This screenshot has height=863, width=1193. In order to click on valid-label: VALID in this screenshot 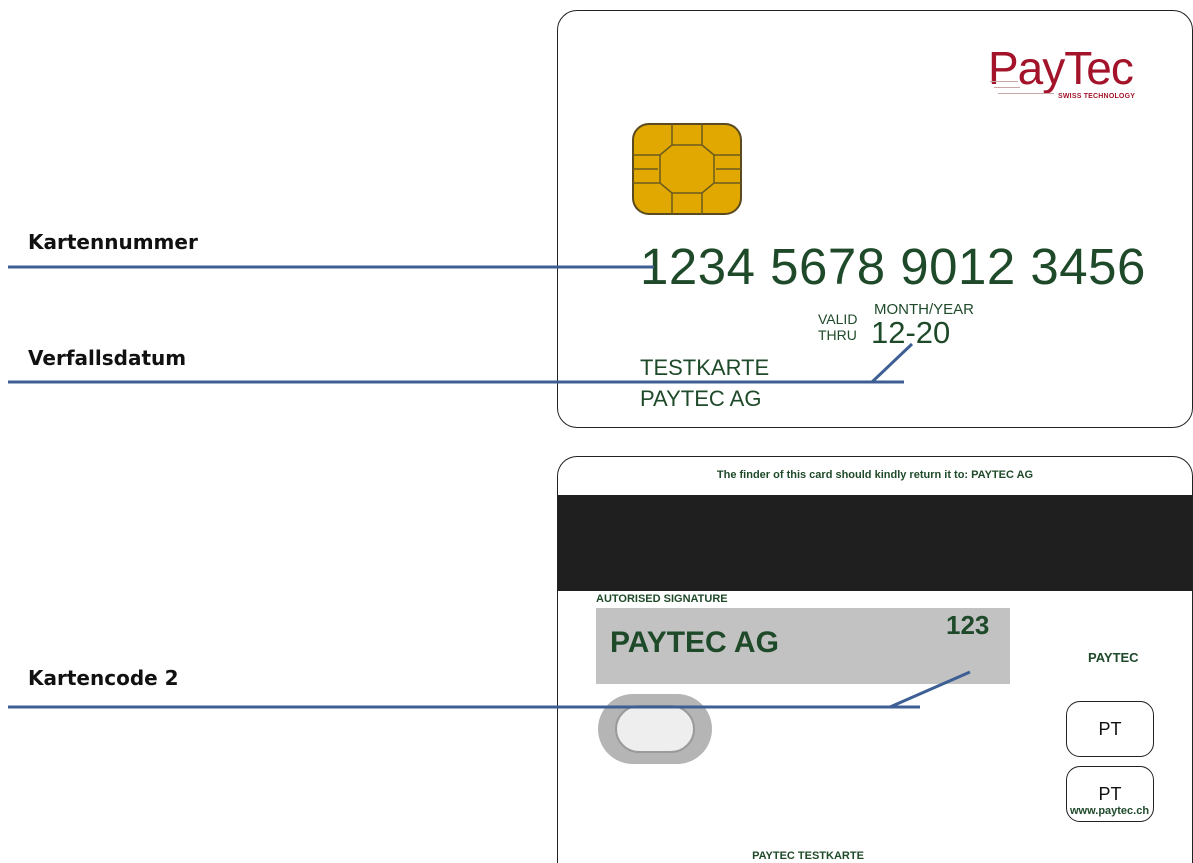, I will do `click(838, 319)`.